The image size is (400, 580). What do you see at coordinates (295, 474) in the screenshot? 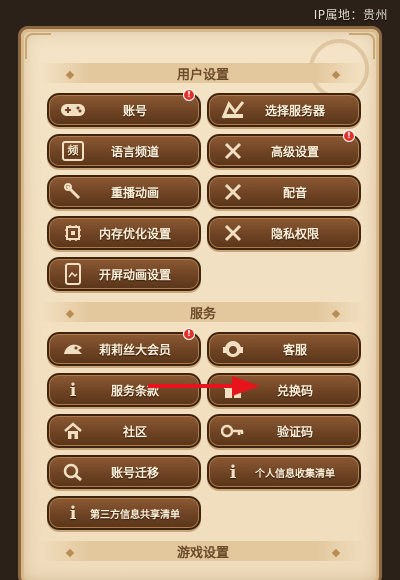
I see `personal-info-list-label: 个人信息收集清单` at bounding box center [295, 474].